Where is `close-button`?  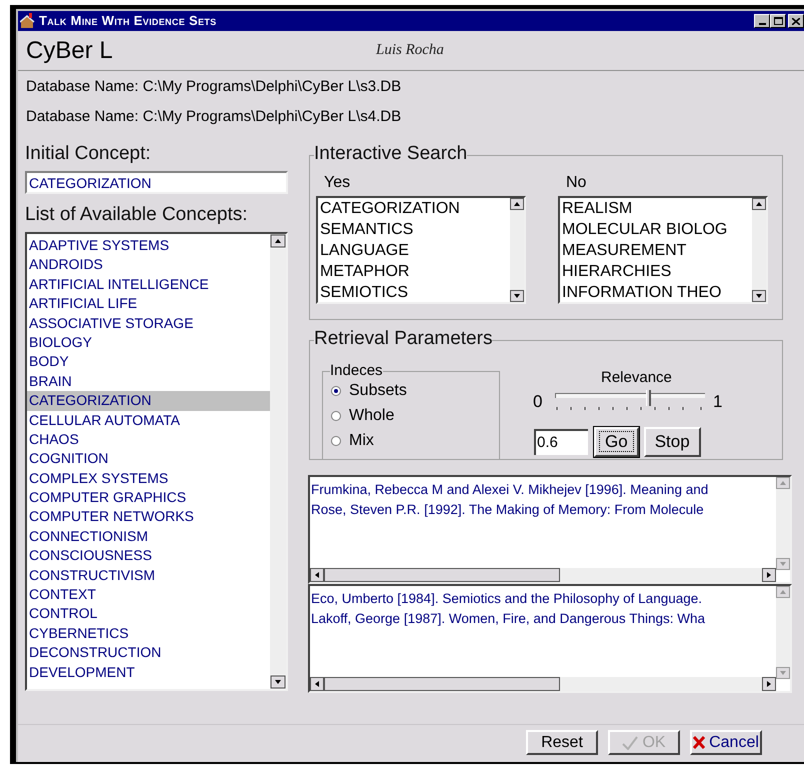 close-button is located at coordinates (796, 21).